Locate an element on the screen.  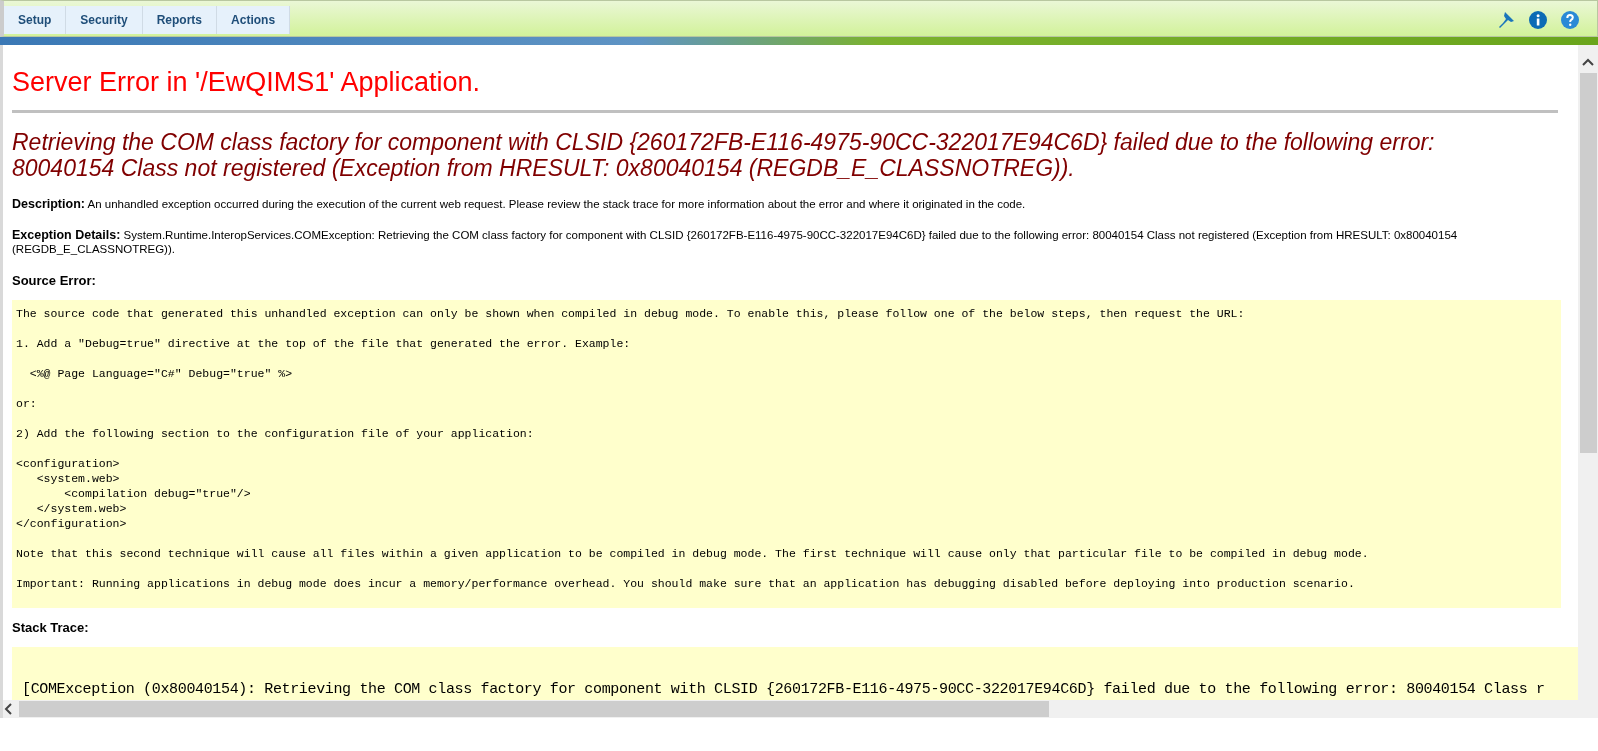
stack-trace-line: [COMException (0x80040154): Retrieving the COM class factory for component with CLSID {260172FB-E116-4975-90CC-322017E94C6D} failed due to the following error: 80040154 Class r is located at coordinates (784, 690).